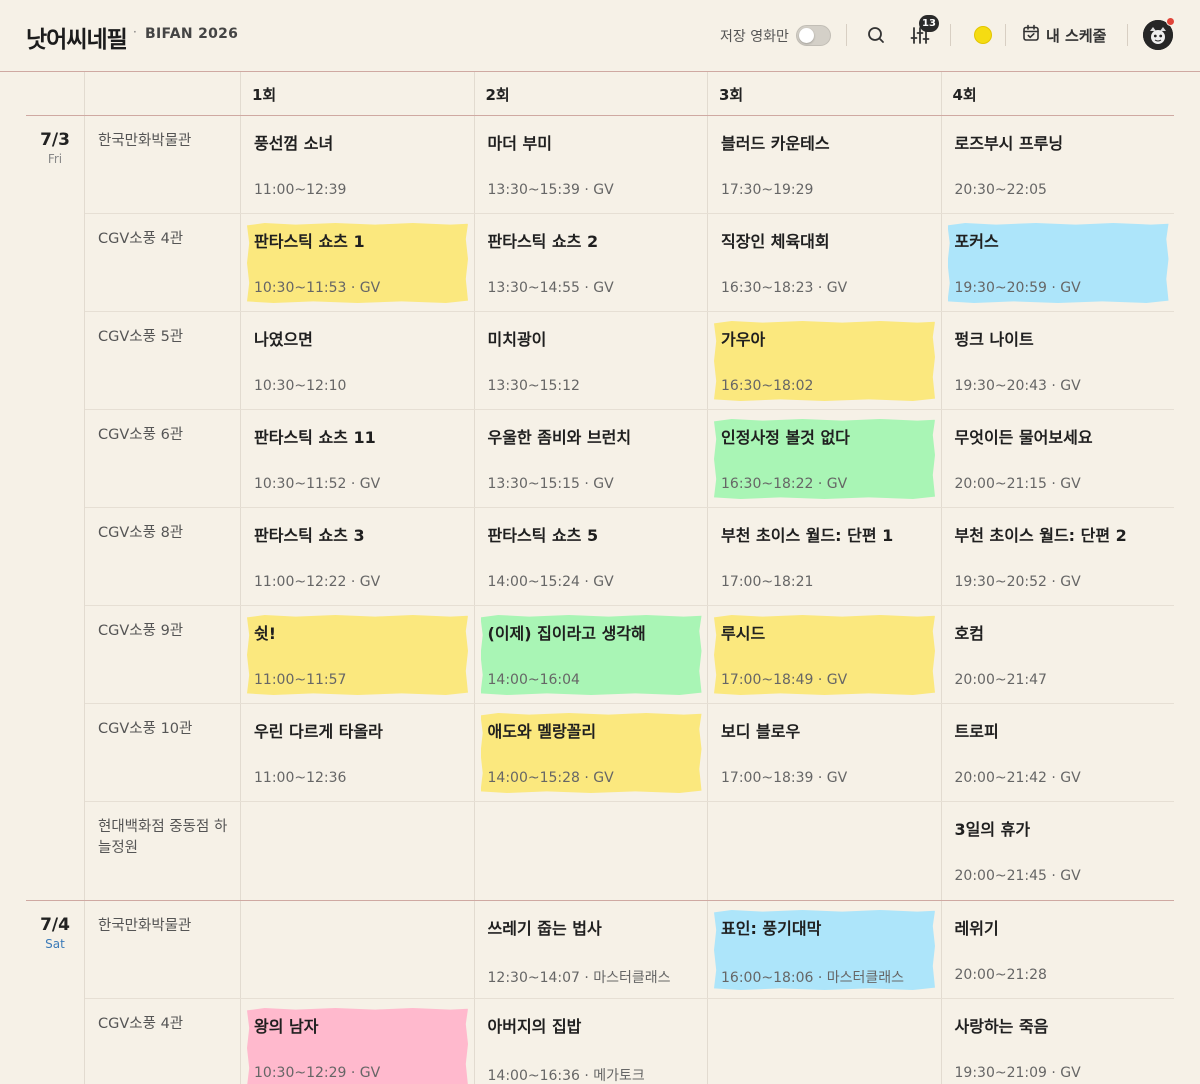  Describe the element at coordinates (1058, 655) in the screenshot. I see `screening-cell: 호컴 20:00~21:47` at that location.